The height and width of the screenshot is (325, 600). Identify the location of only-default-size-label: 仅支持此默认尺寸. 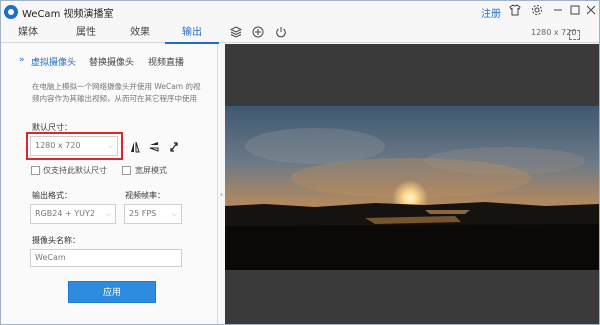
(75, 170).